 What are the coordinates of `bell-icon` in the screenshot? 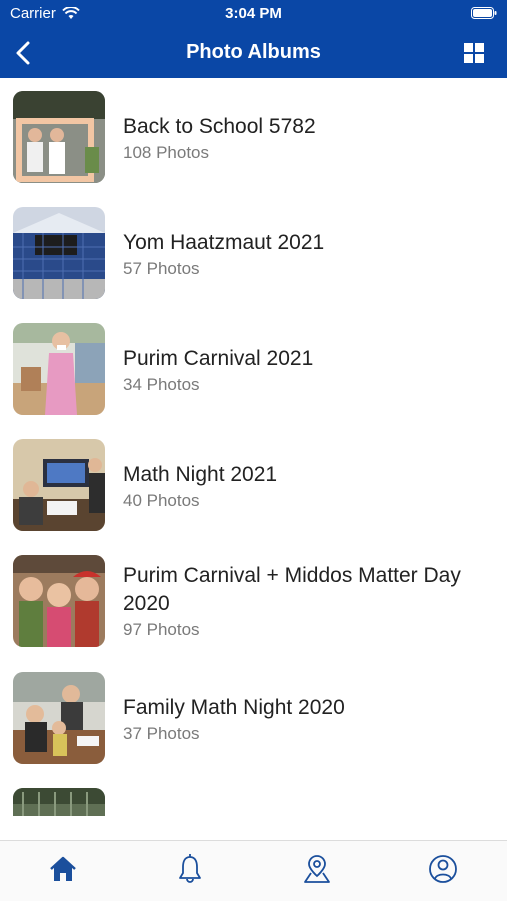 It's located at (190, 868).